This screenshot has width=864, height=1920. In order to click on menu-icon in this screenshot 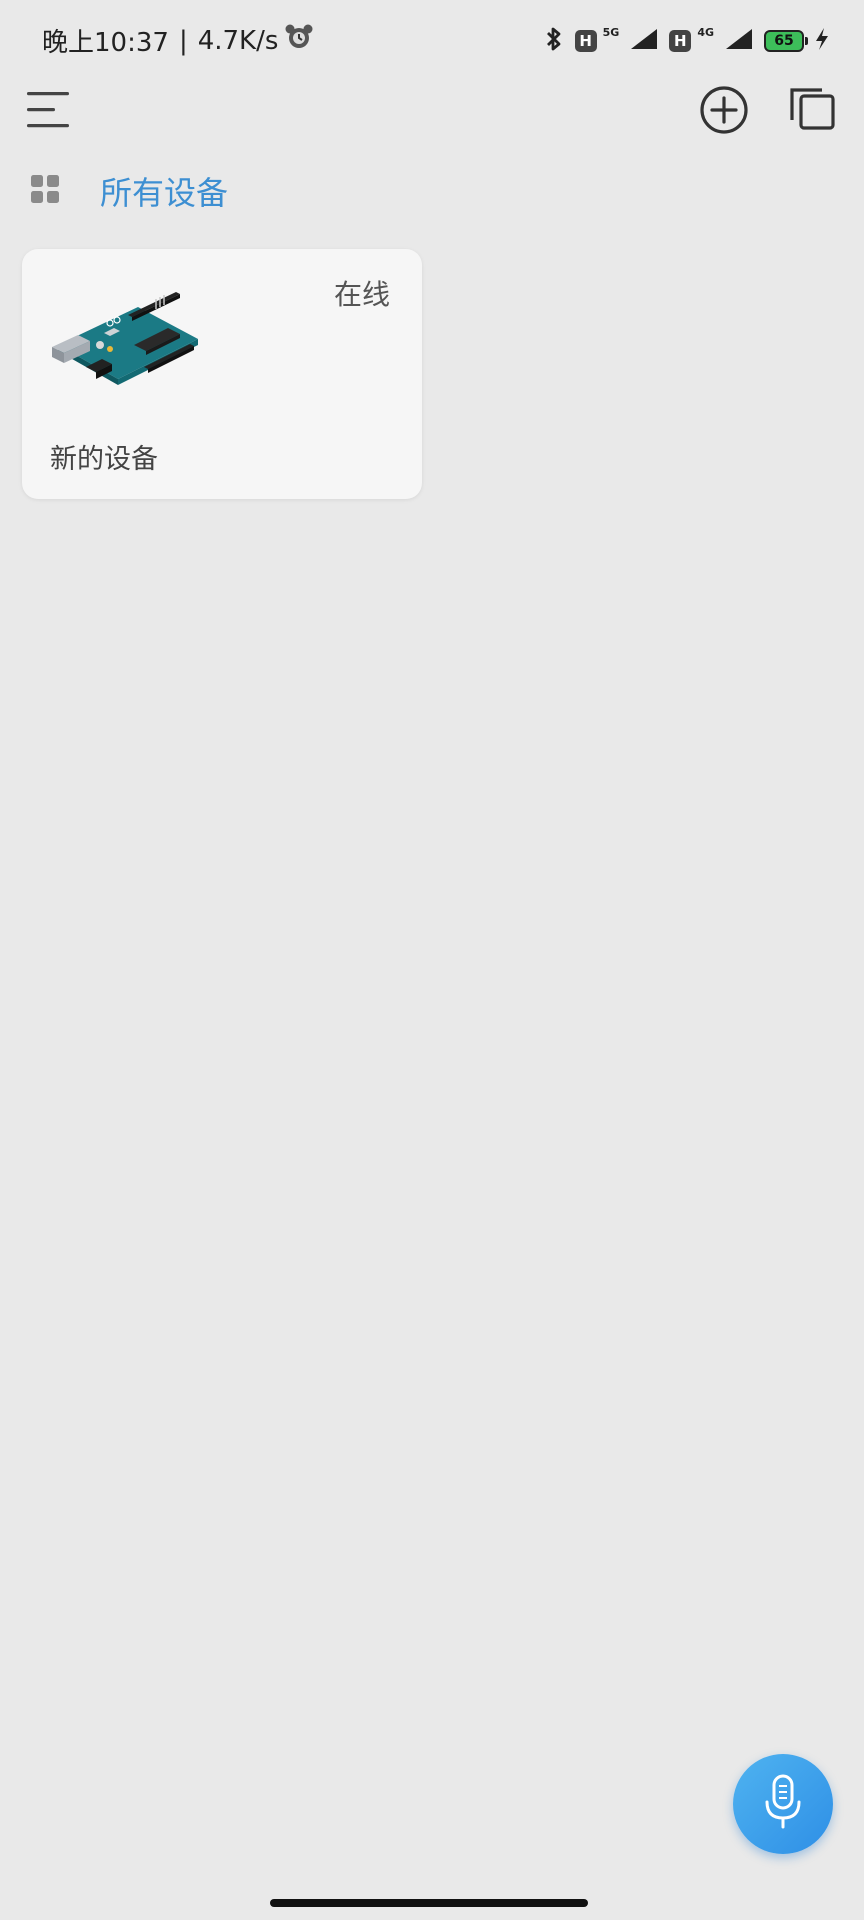, I will do `click(48, 112)`.